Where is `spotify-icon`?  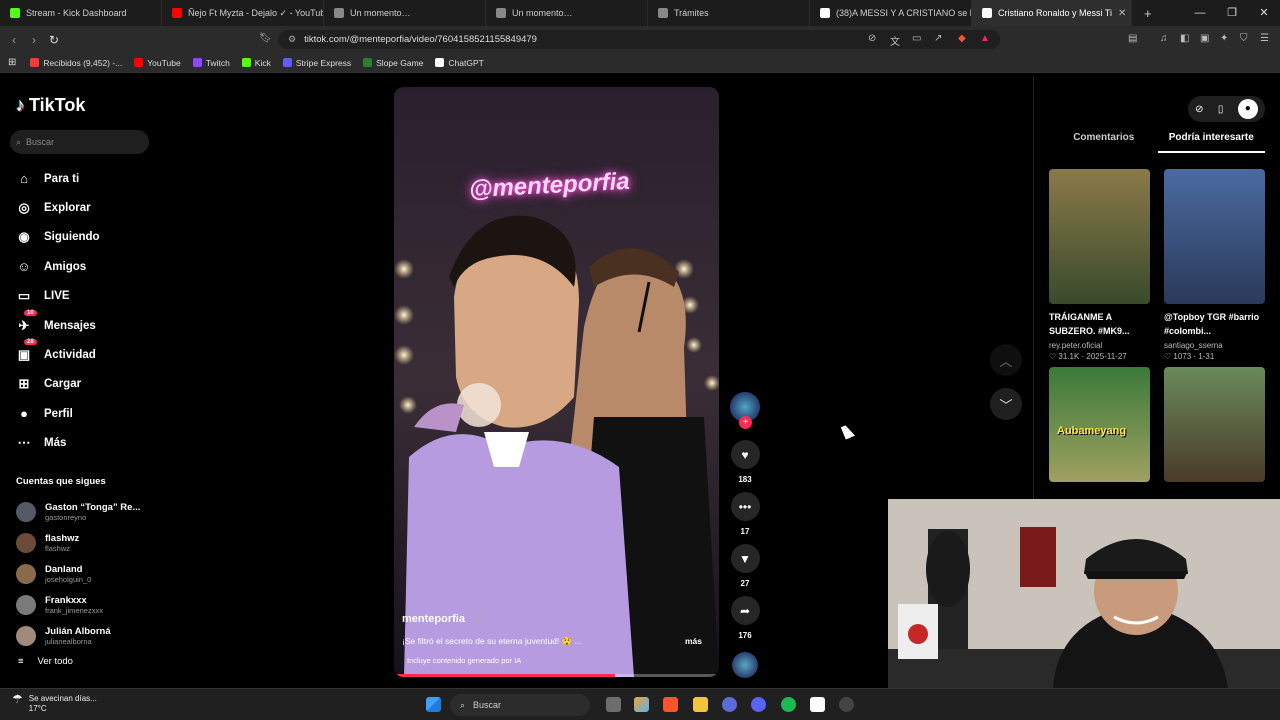
spotify-icon is located at coordinates (788, 704).